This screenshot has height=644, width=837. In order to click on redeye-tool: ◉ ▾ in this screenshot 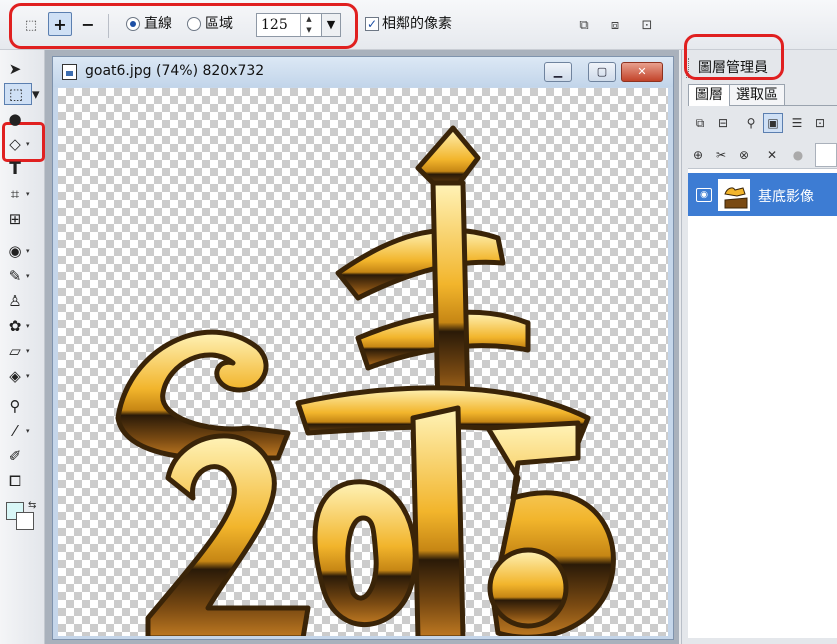, I will do `click(22, 251)`.